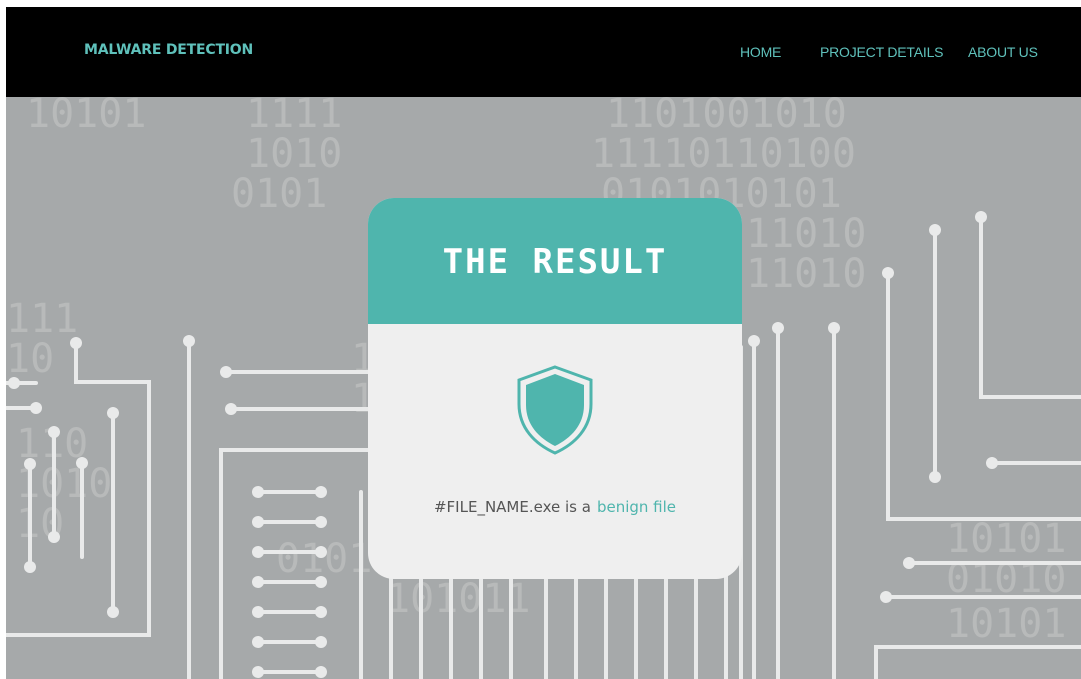  Describe the element at coordinates (806, 274) in the screenshot. I see `bg-digits: 11010` at that location.